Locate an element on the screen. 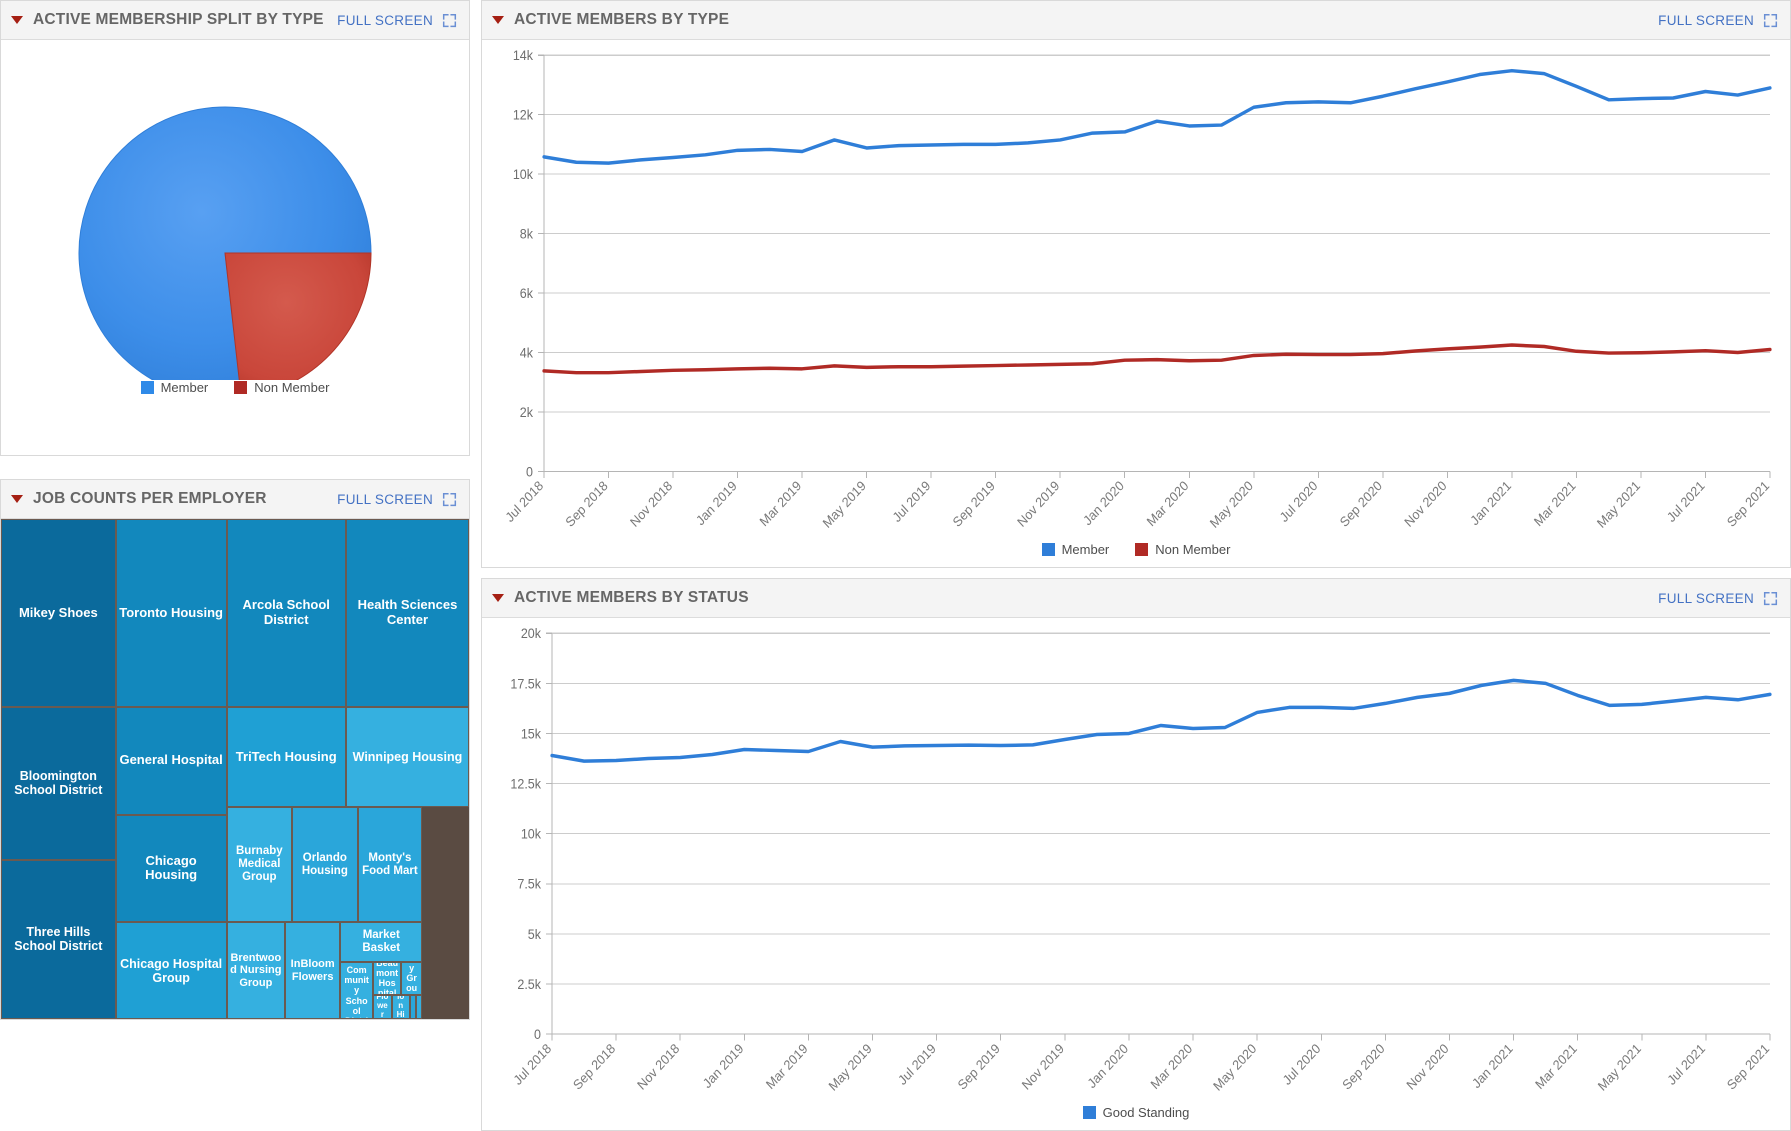 This screenshot has width=1791, height=1131. legend-item-member: Member is located at coordinates (174, 387).